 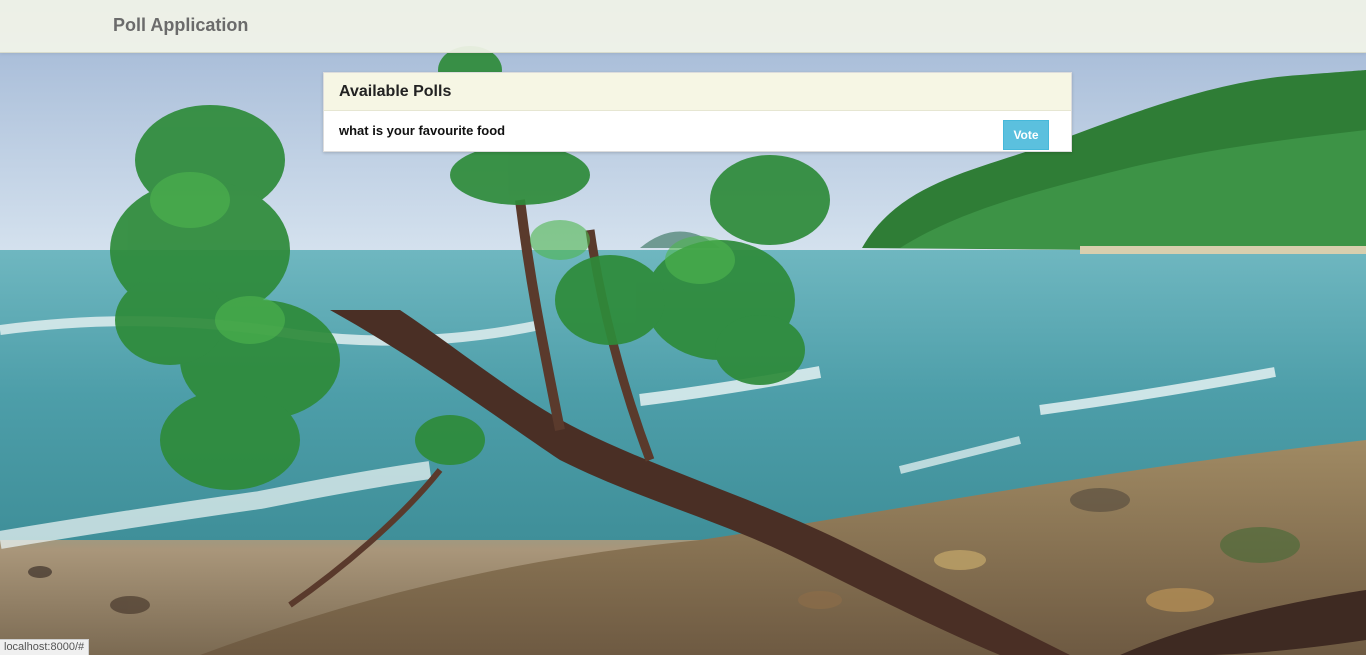 I want to click on vote-button: Vote, so click(x=1026, y=135).